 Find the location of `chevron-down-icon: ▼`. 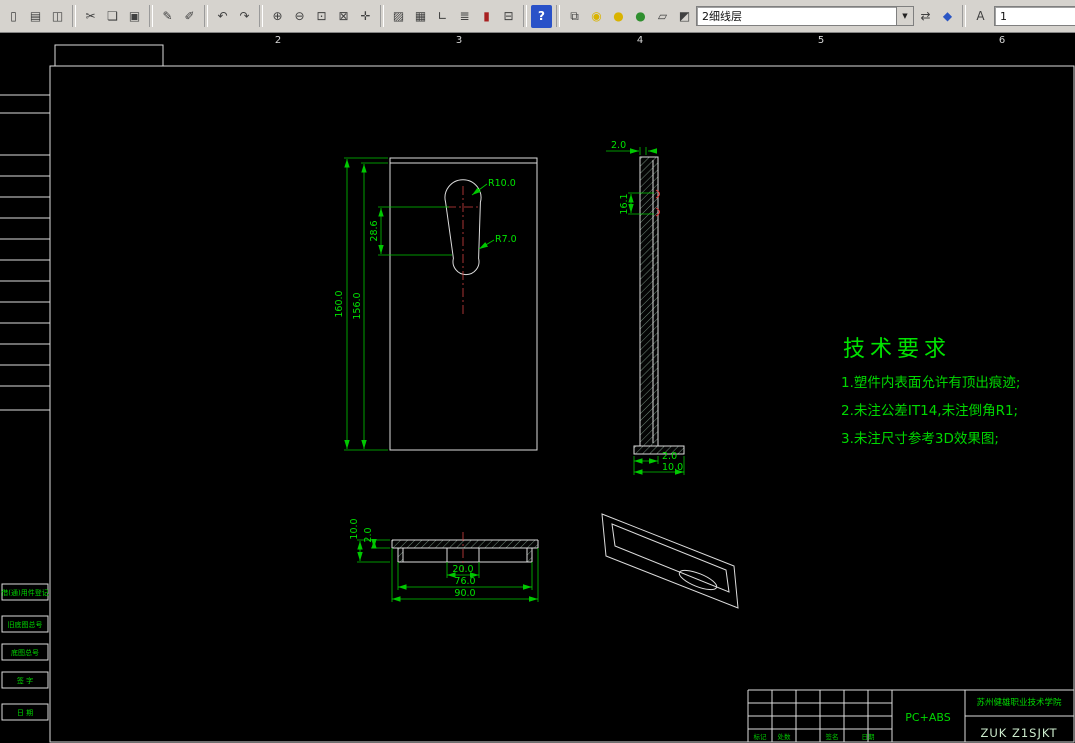

chevron-down-icon: ▼ is located at coordinates (904, 16).